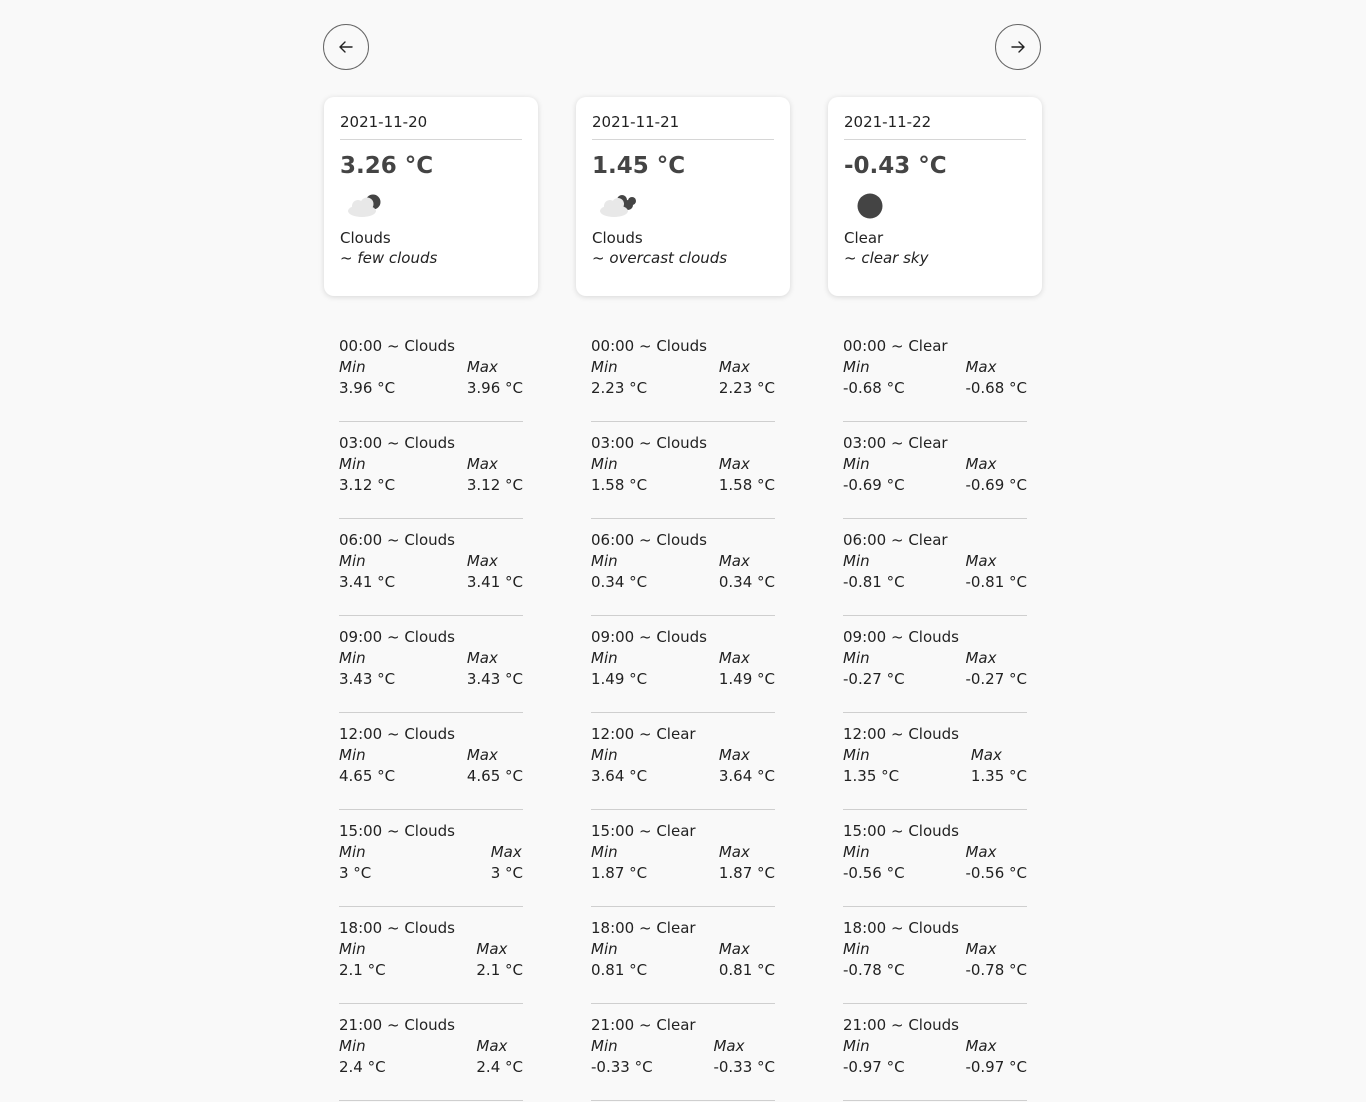 Image resolution: width=1366 pixels, height=1102 pixels. What do you see at coordinates (622, 1067) in the screenshot?
I see `min-value: -0.33 °C` at bounding box center [622, 1067].